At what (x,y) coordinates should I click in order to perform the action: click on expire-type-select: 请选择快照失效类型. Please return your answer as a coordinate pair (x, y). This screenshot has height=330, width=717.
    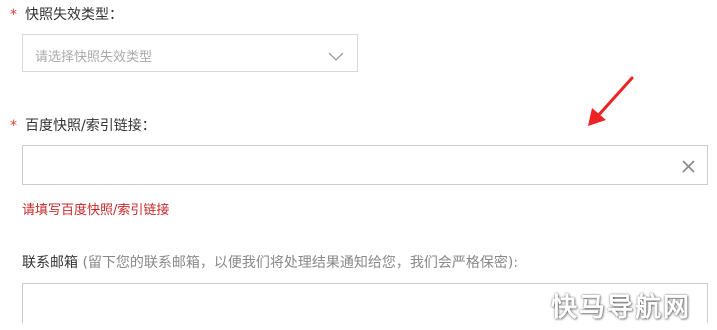
    Looking at the image, I should click on (190, 53).